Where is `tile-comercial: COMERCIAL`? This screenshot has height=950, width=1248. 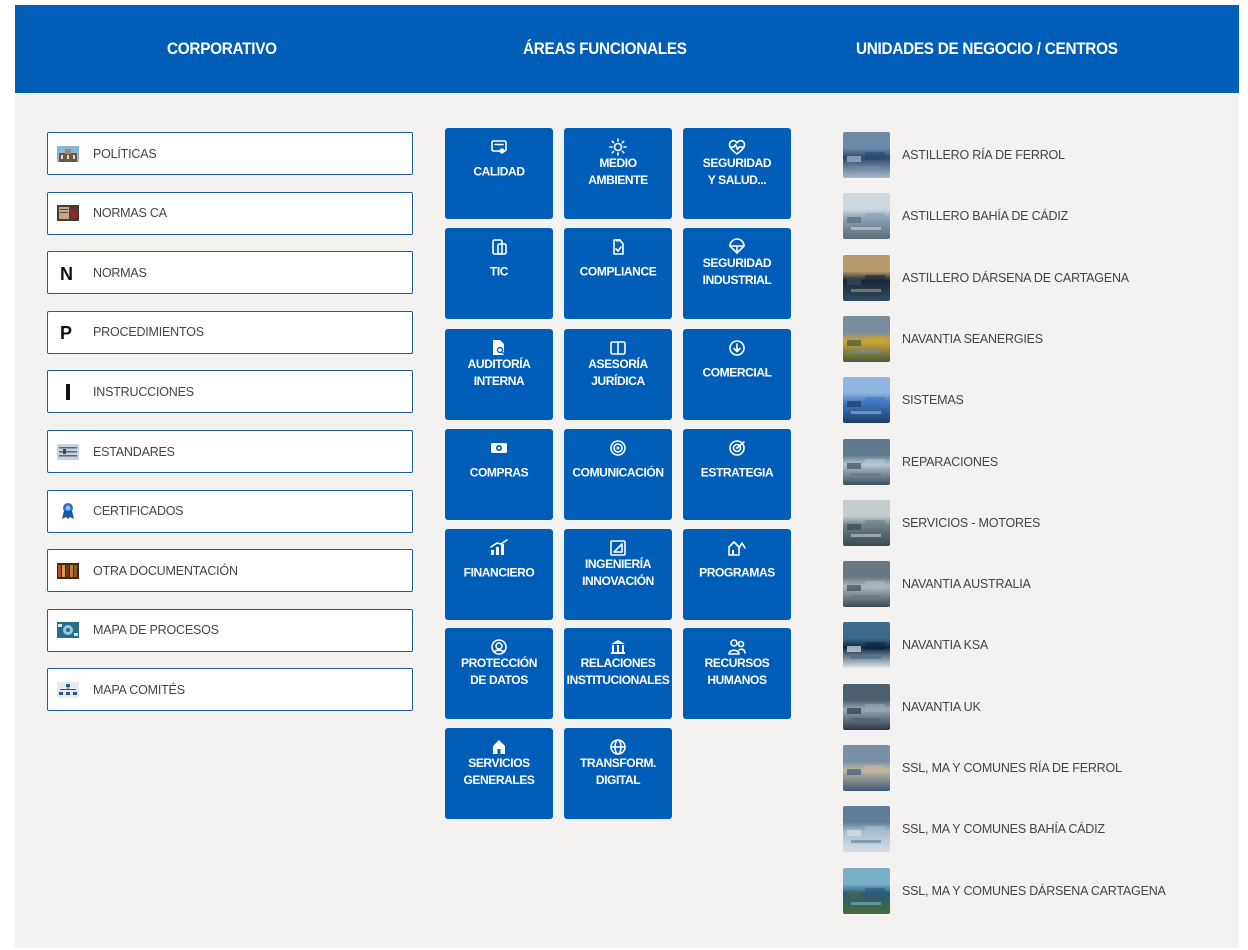
tile-comercial: COMERCIAL is located at coordinates (737, 374).